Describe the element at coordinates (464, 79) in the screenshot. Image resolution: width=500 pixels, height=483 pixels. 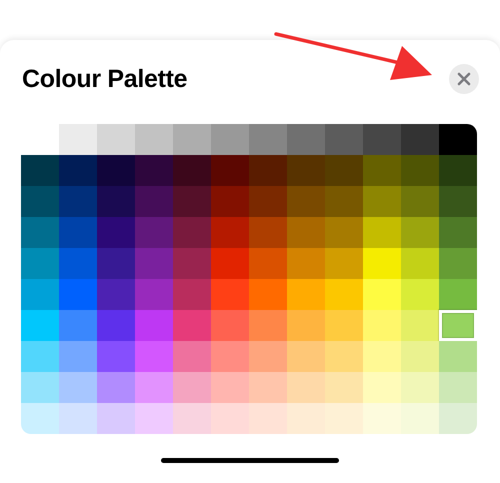
I see `close-button` at that location.